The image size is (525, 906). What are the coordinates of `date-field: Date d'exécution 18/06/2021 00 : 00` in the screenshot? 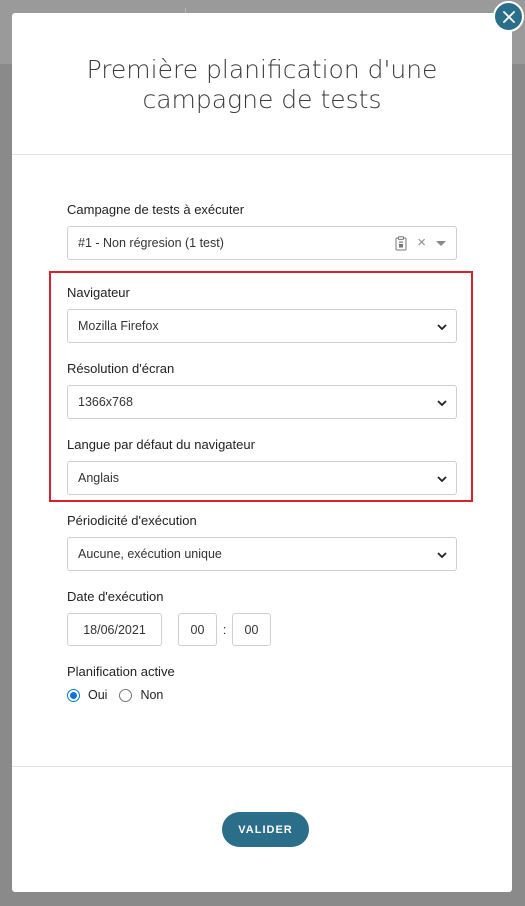 It's located at (262, 617).